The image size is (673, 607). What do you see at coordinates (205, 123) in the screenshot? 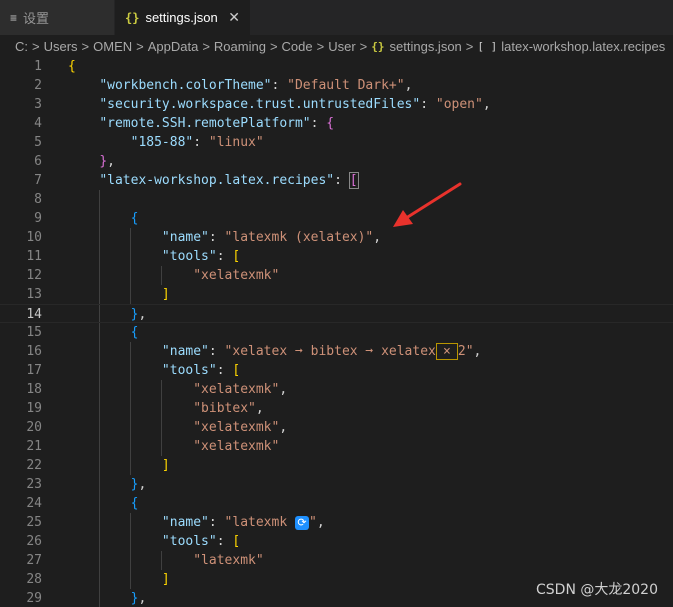
I see `json-key: "remote.SSH.remotePlatform"` at bounding box center [205, 123].